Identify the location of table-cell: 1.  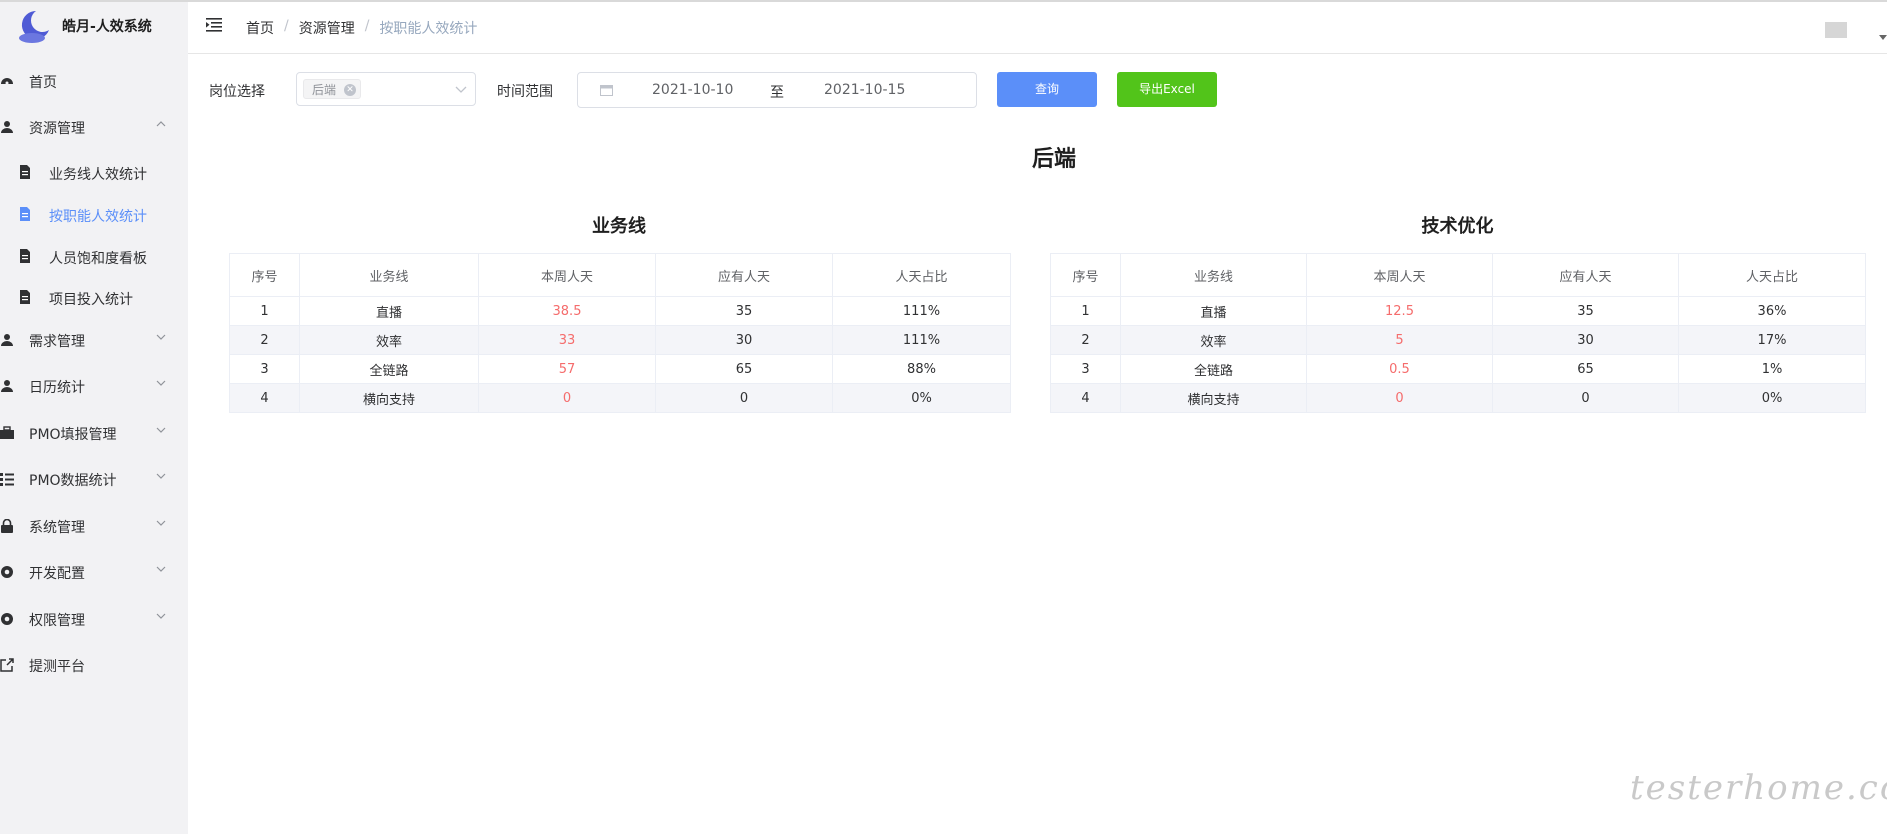
(1085, 311).